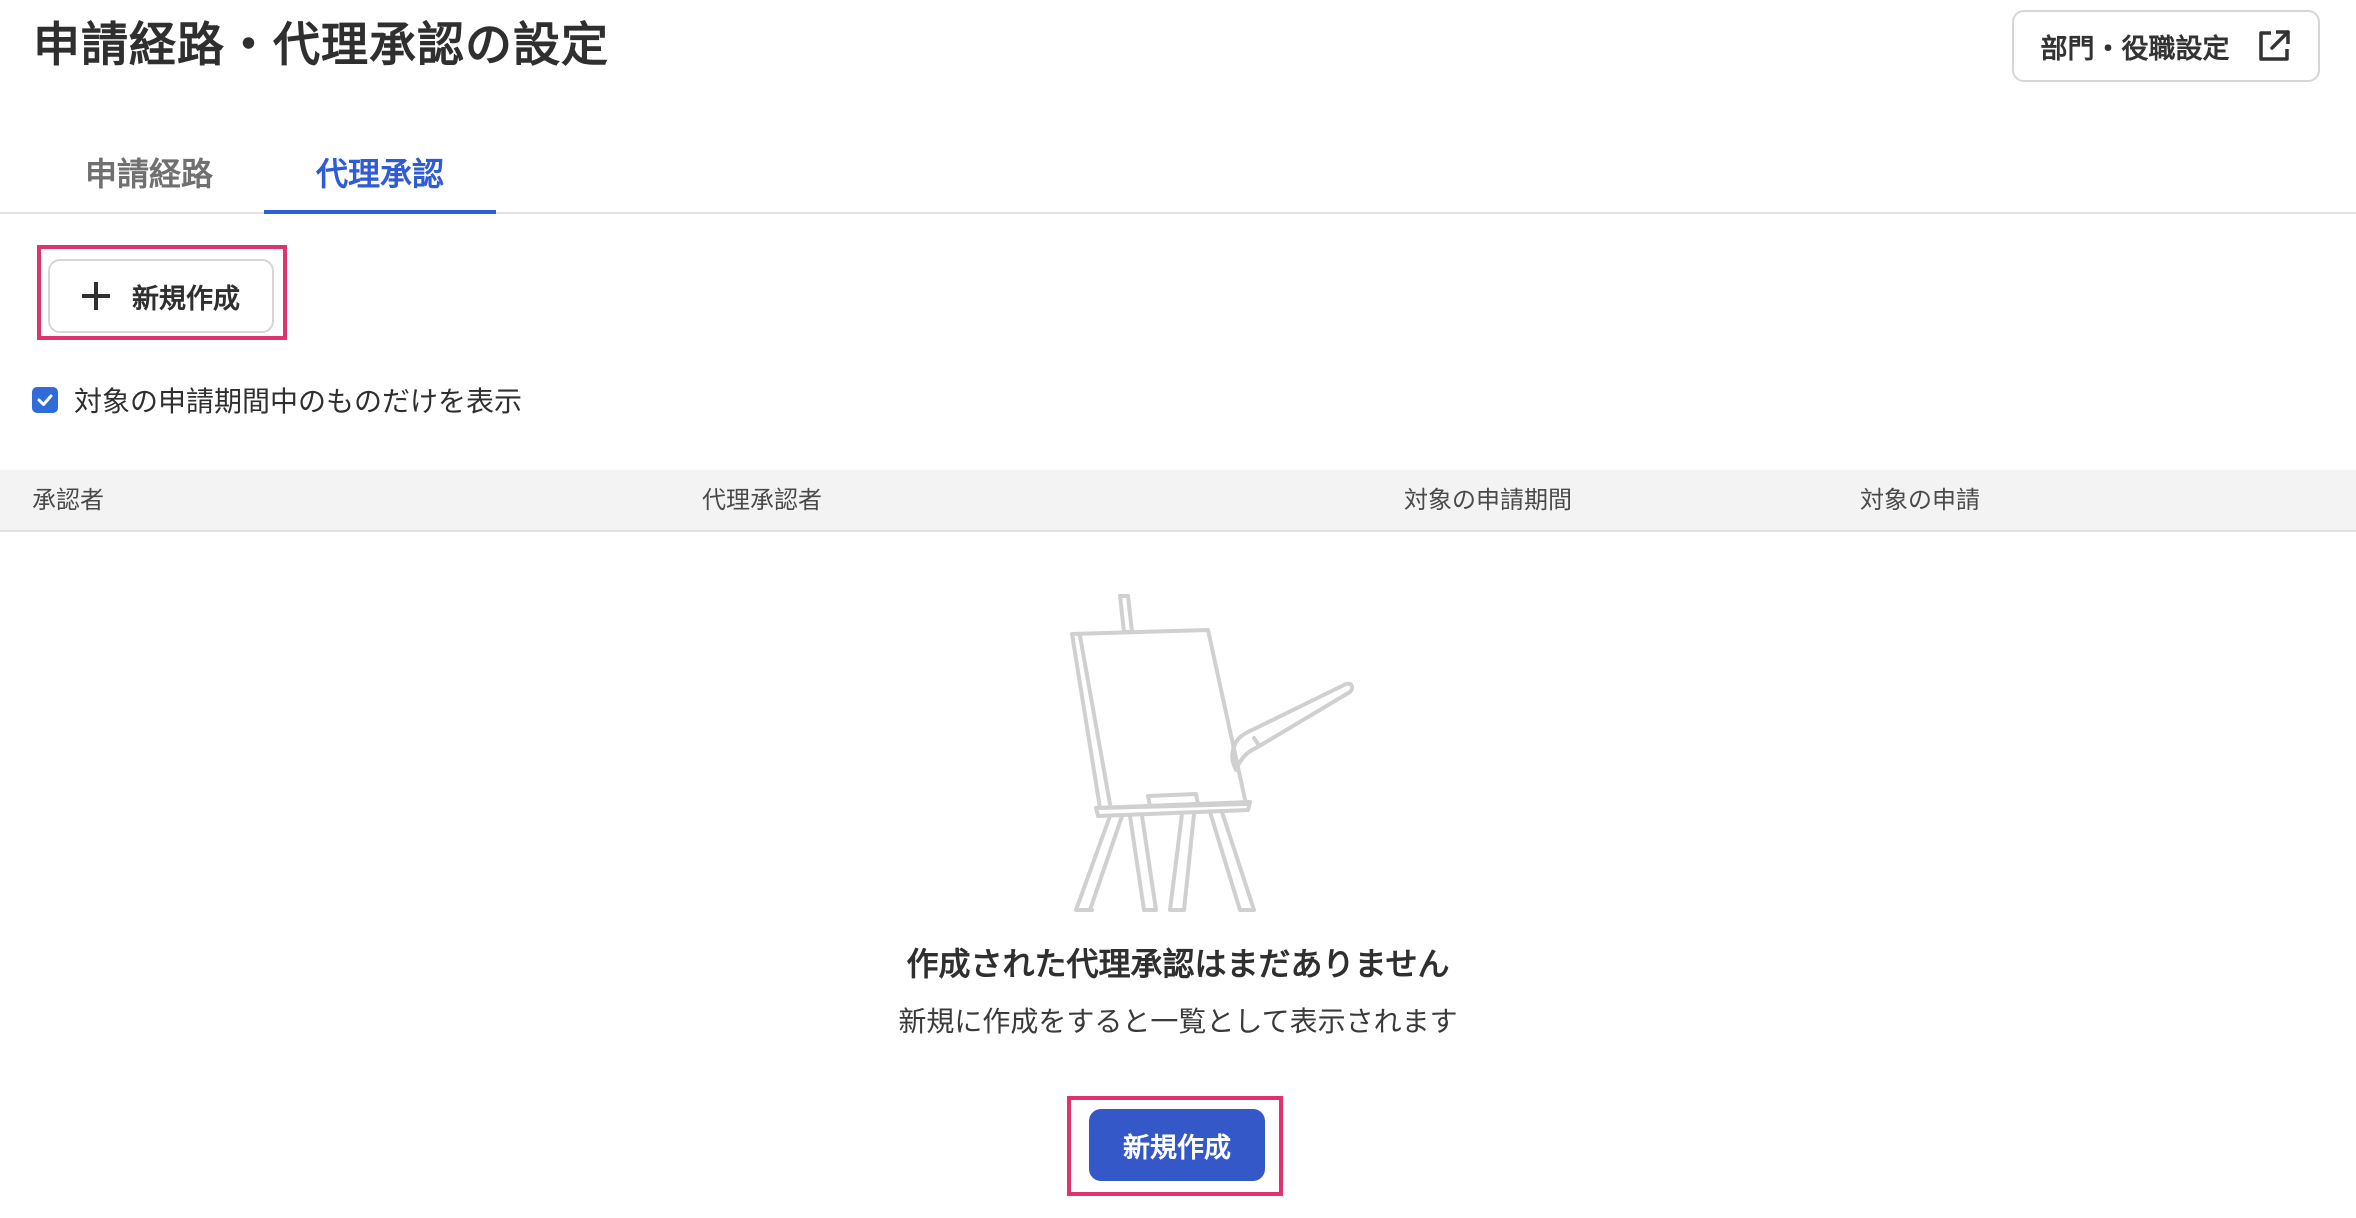 The height and width of the screenshot is (1218, 2356). What do you see at coordinates (380, 179) in the screenshot?
I see `tab-proxy-approval: 代理承認` at bounding box center [380, 179].